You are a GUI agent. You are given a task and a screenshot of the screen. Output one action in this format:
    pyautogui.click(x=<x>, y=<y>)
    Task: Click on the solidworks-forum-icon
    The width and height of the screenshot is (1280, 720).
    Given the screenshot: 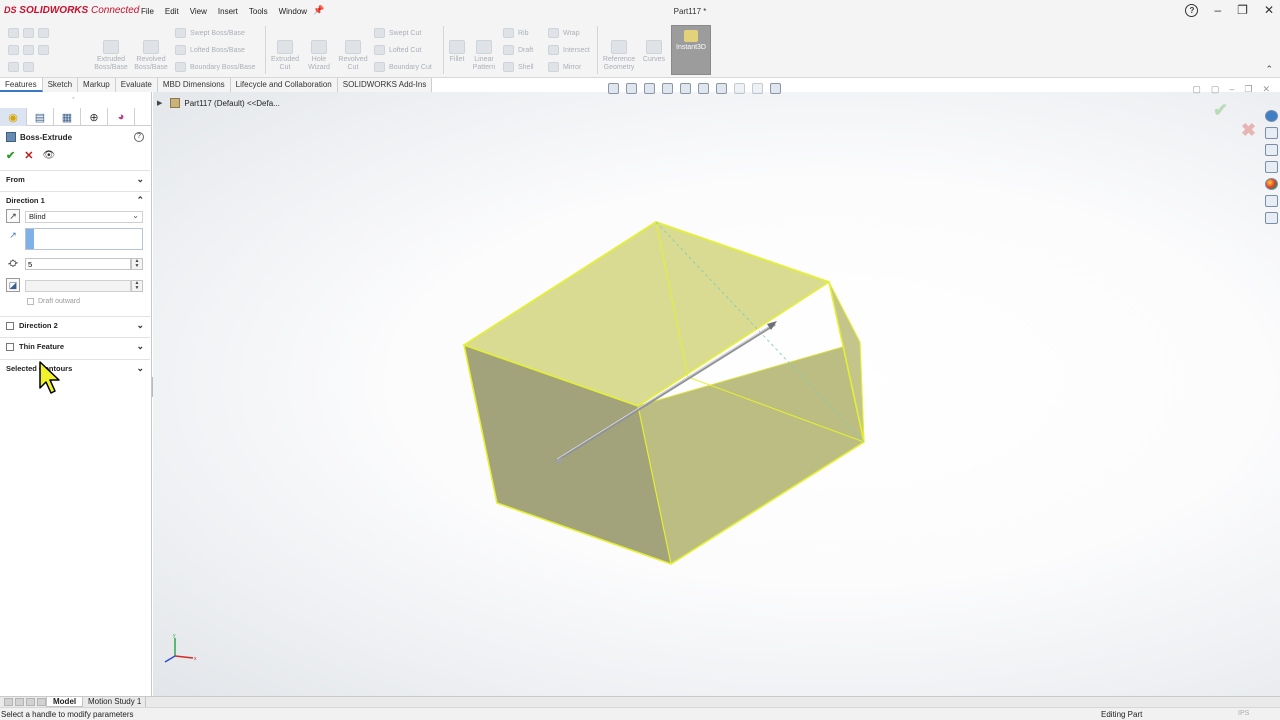 What is the action you would take?
    pyautogui.click(x=1271, y=218)
    